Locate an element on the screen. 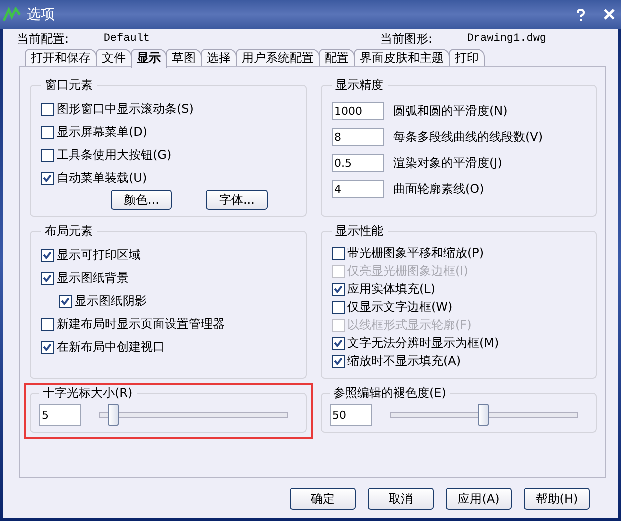 The height and width of the screenshot is (521, 621). checkbox: 缩放时不显示填充(A) is located at coordinates (459, 361).